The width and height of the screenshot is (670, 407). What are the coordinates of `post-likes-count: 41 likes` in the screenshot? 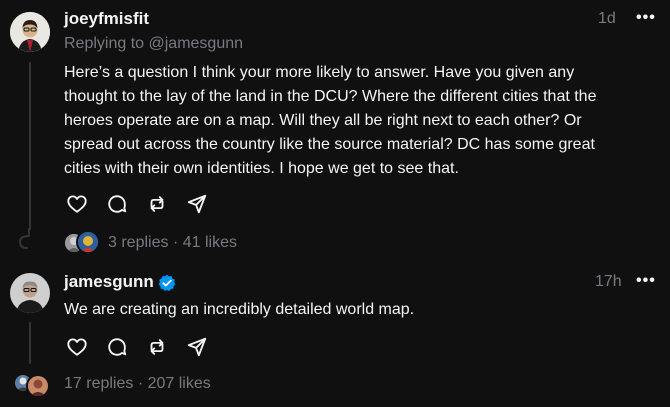 It's located at (210, 242).